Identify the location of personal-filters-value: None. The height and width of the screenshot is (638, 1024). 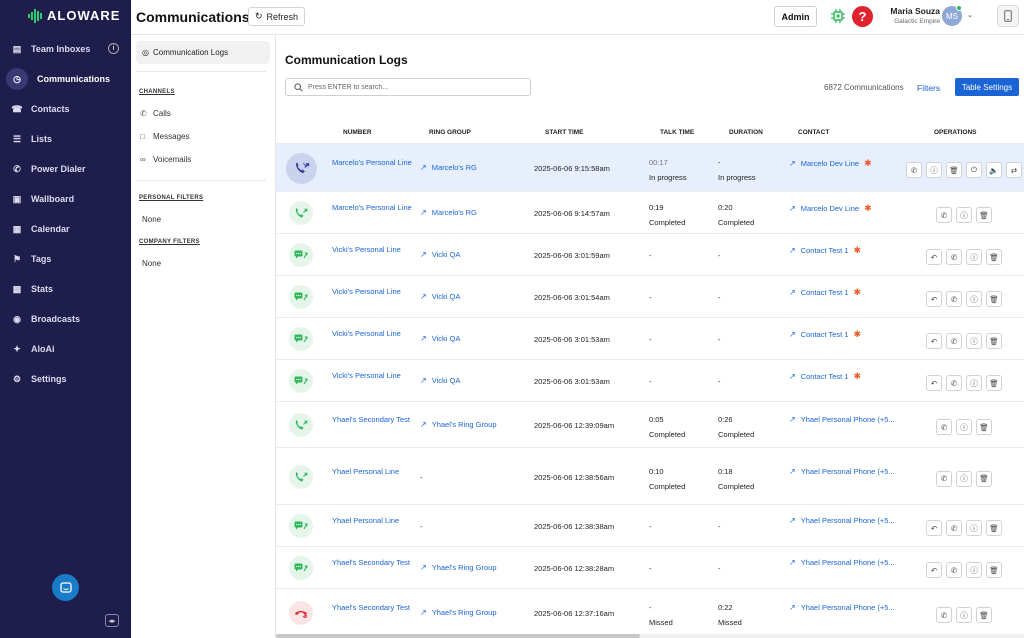
(151, 219).